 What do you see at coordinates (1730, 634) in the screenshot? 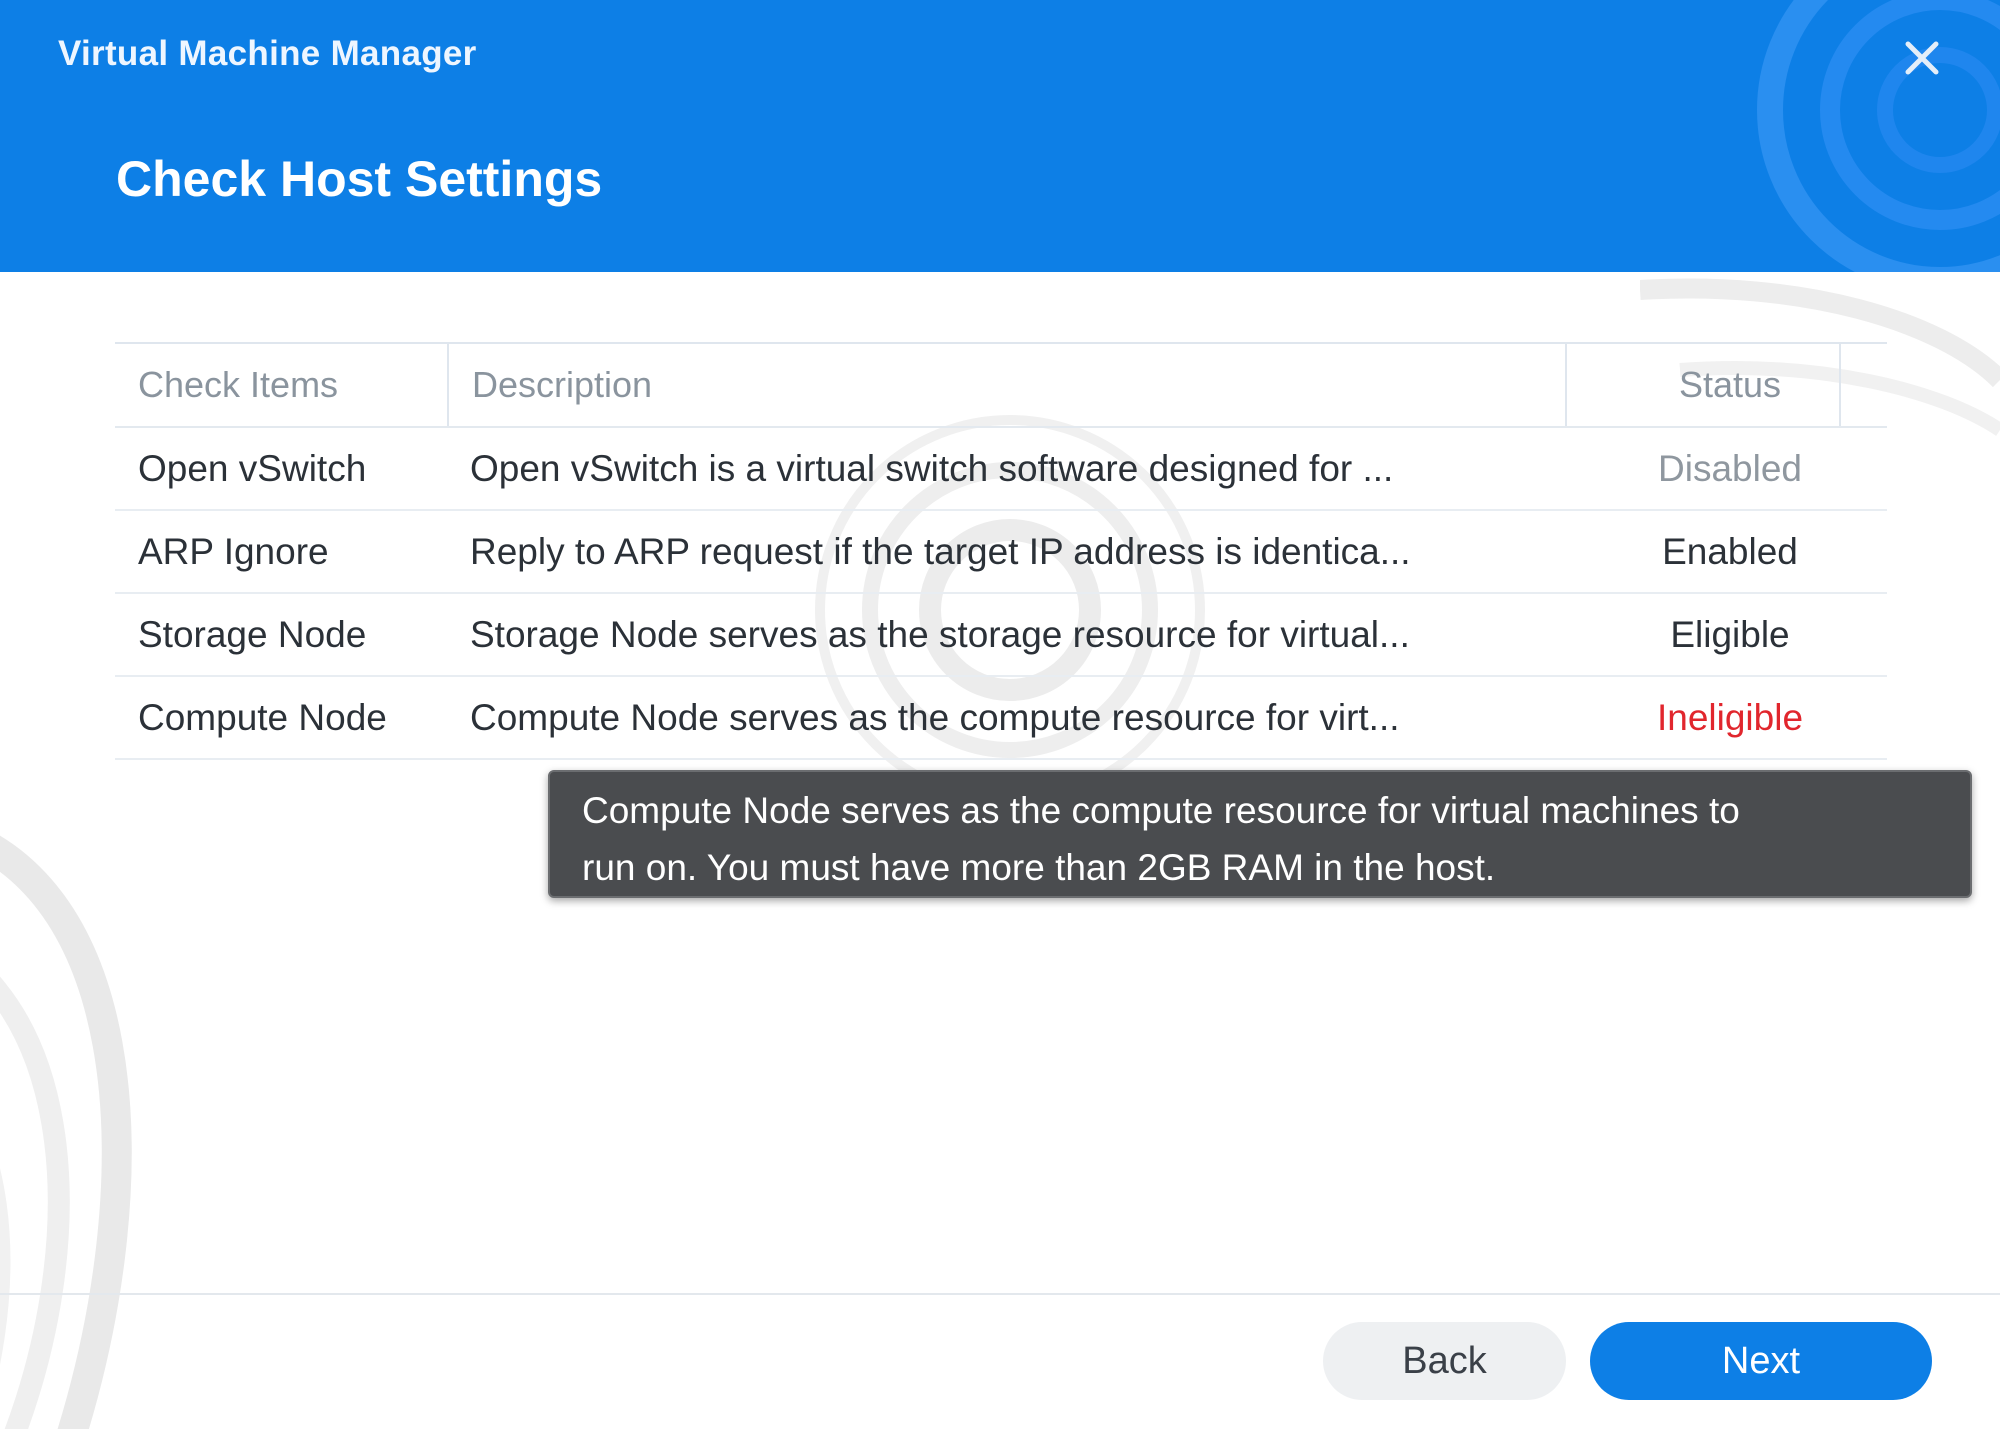
I see `status-badge: Eligible` at bounding box center [1730, 634].